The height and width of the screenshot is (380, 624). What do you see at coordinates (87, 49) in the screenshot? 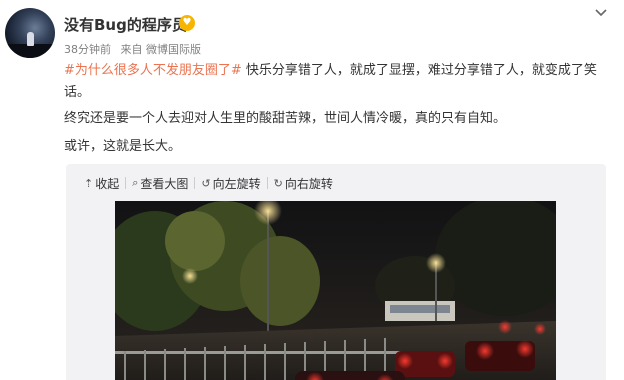
I see `post-time: 38分钟前` at bounding box center [87, 49].